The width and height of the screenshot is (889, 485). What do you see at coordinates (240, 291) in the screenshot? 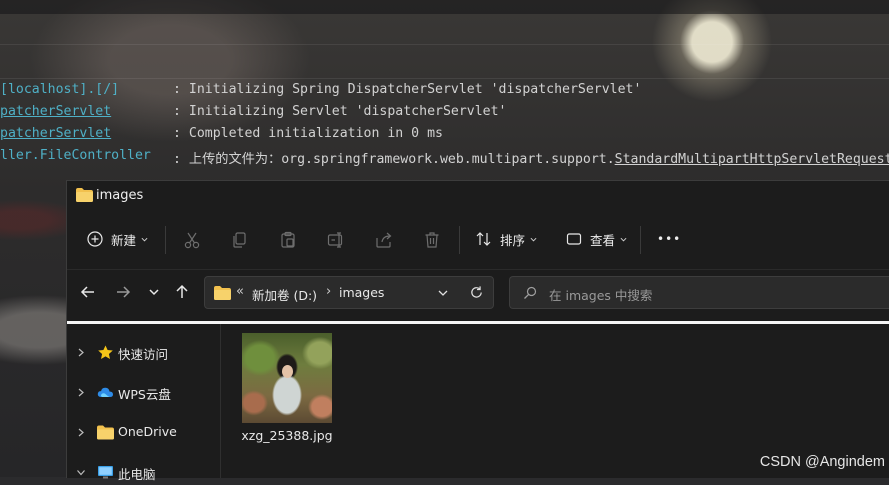
I see `hidden-path-chevron: «` at bounding box center [240, 291].